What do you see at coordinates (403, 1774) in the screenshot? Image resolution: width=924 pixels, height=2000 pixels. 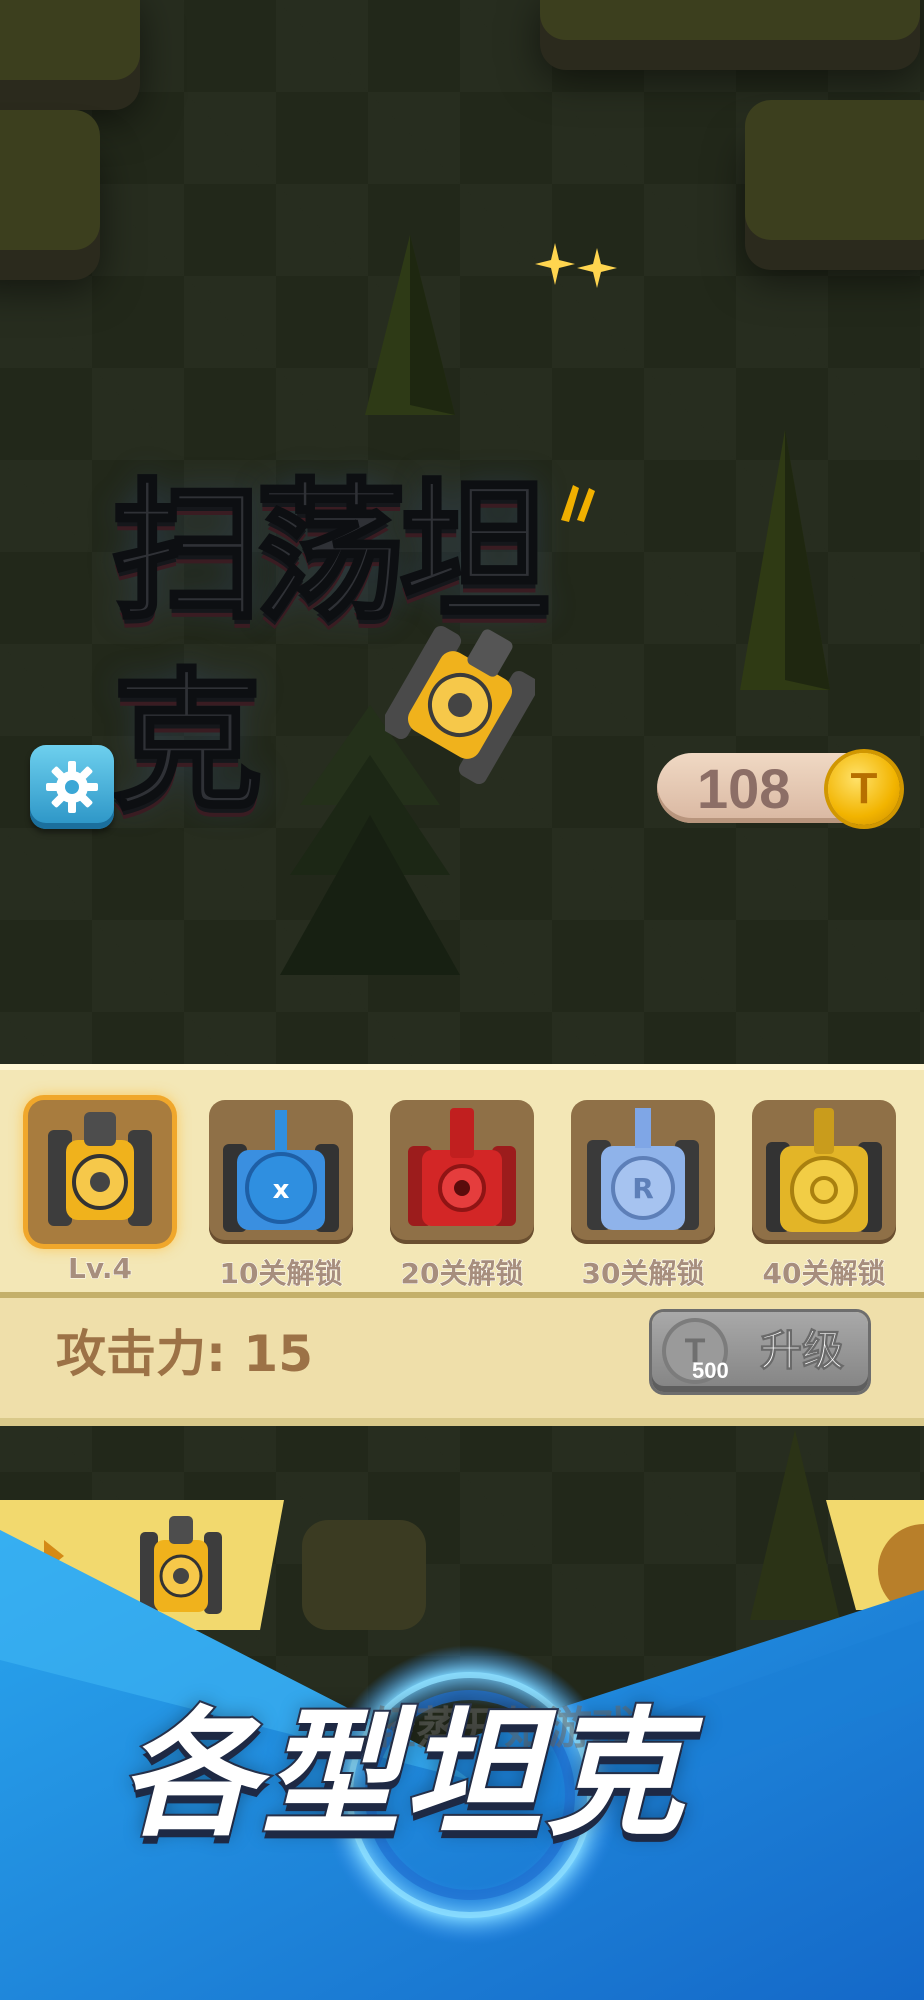 I see `promo-banner-text: 各型坦克` at bounding box center [403, 1774].